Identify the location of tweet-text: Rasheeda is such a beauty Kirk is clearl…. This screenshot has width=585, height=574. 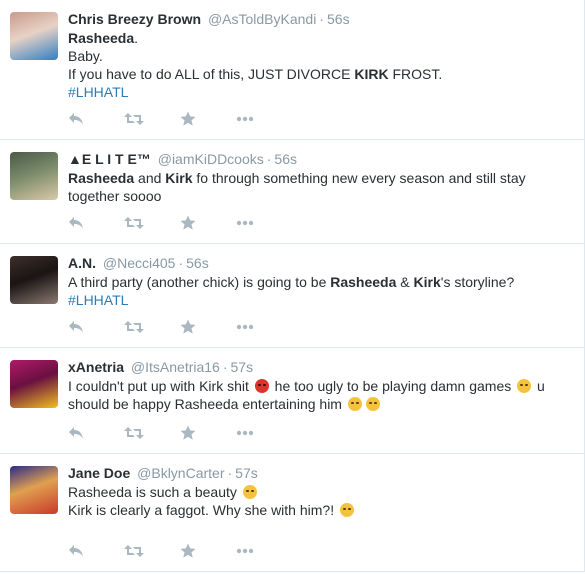
(321, 501).